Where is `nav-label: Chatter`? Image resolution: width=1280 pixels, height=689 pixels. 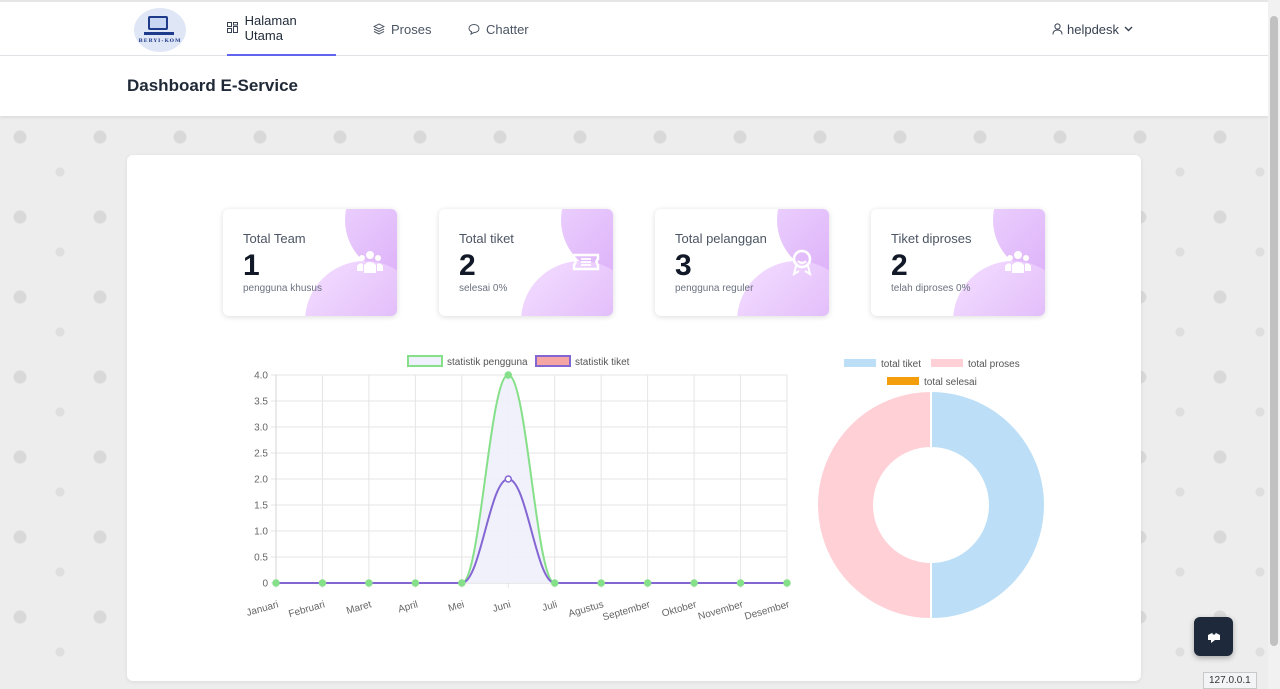 nav-label: Chatter is located at coordinates (507, 29).